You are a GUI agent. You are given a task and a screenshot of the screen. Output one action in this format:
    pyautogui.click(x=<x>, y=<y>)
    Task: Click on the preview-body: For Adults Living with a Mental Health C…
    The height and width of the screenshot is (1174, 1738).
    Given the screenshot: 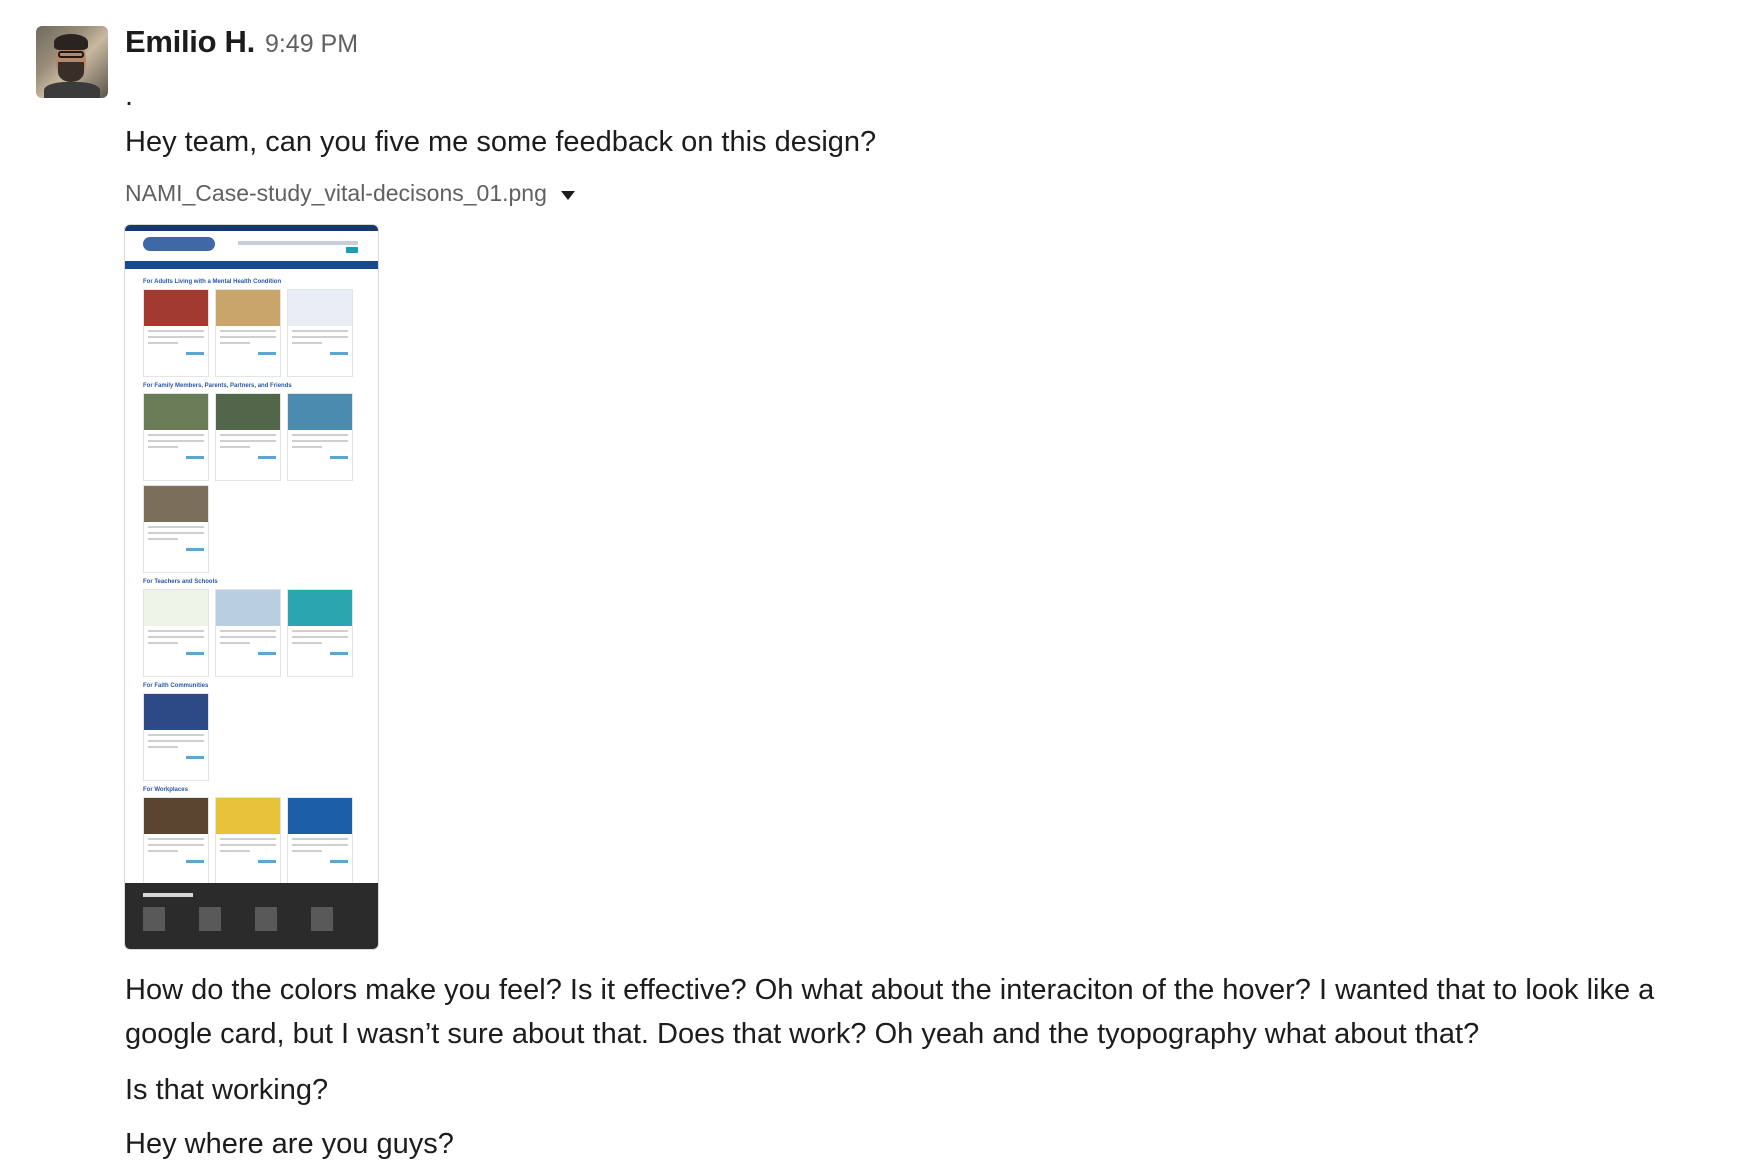 What is the action you would take?
    pyautogui.click(x=251, y=581)
    